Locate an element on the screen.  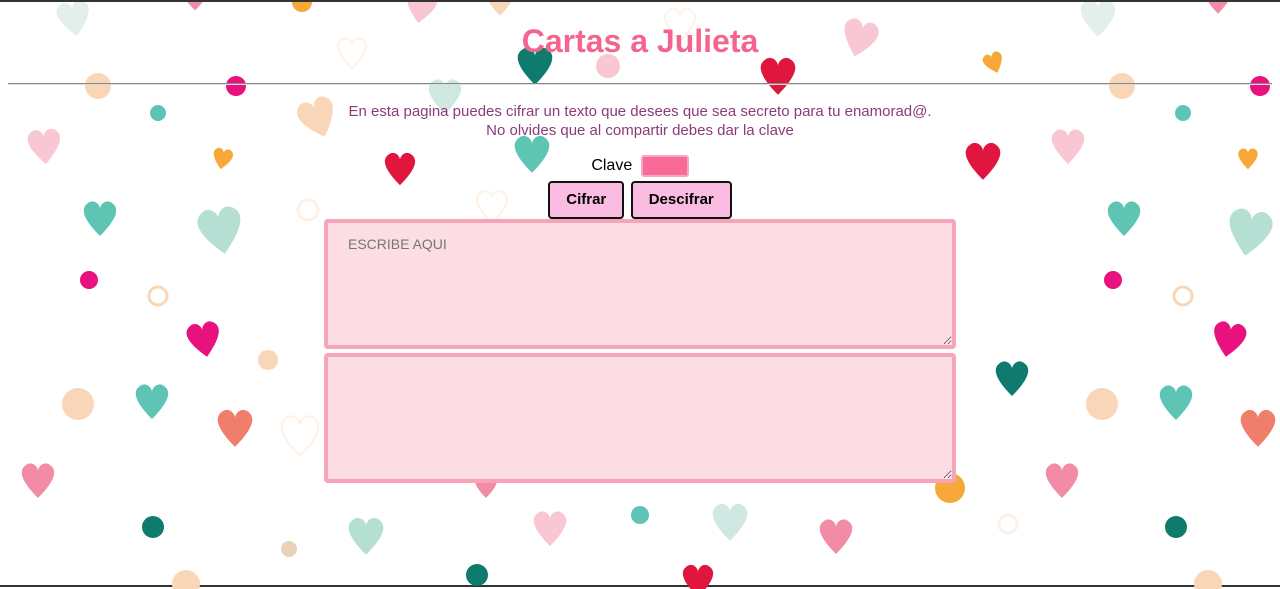
key-input is located at coordinates (664, 166).